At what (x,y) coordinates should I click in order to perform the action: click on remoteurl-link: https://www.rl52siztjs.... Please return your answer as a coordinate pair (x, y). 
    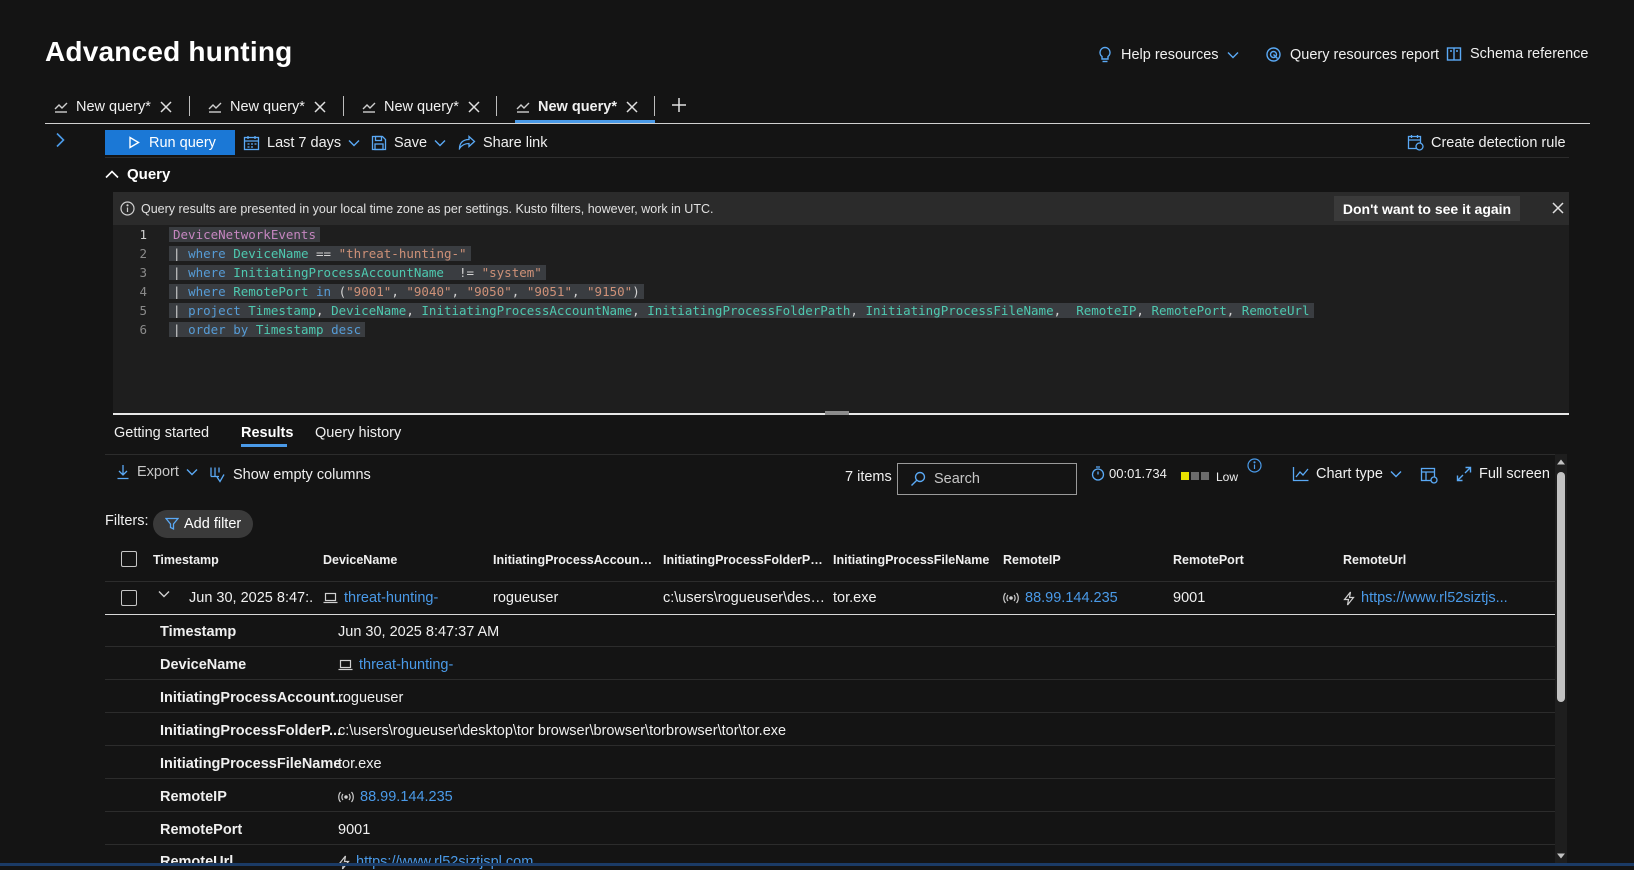
    Looking at the image, I should click on (1434, 598).